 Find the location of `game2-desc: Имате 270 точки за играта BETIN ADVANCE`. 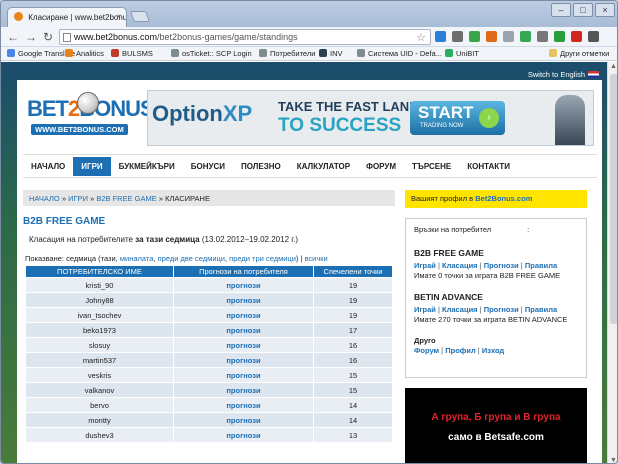

game2-desc: Имате 270 точки за играта BETIN ADVANCE is located at coordinates (491, 319).